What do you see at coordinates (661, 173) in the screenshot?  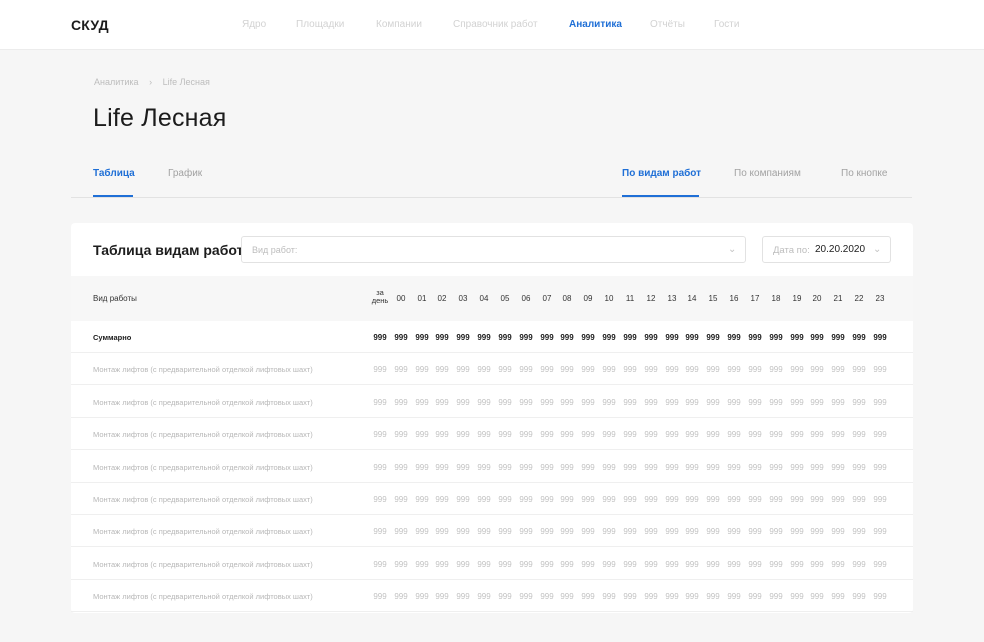 I see `tab-by-work-type: По видам работ` at bounding box center [661, 173].